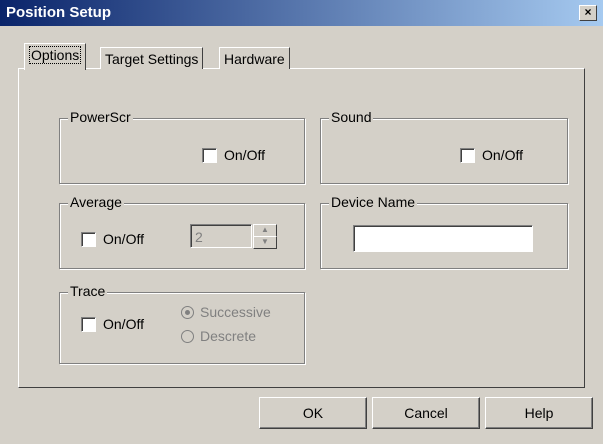  I want to click on sound-checkbox: On/Off, so click(491, 155).